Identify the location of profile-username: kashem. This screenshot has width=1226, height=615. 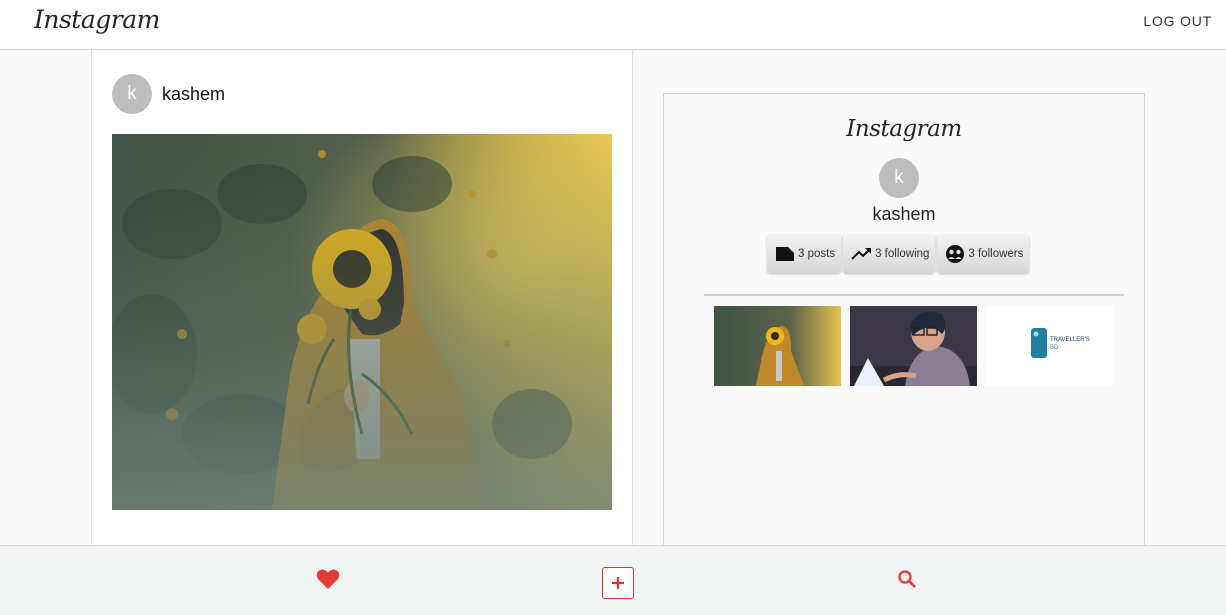
(904, 214).